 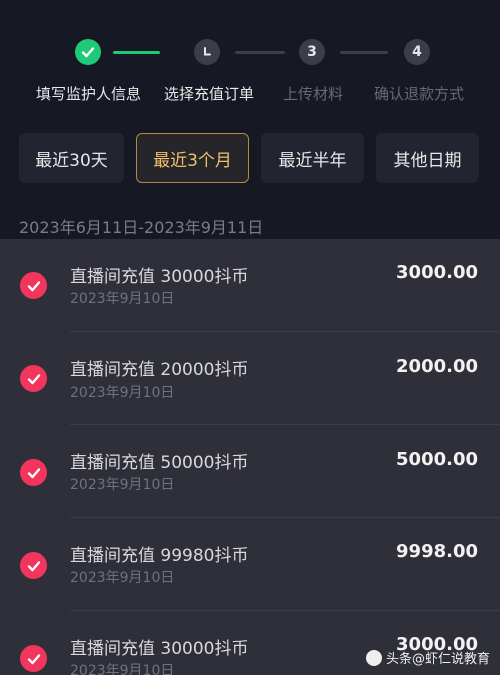 I want to click on order-amount: 3000.00, so click(x=437, y=272).